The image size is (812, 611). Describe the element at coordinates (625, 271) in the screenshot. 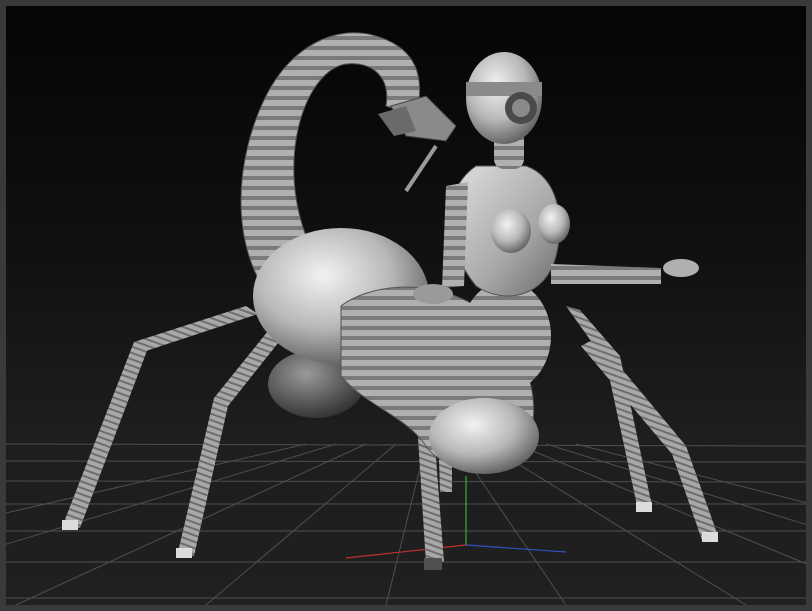

I see `arm-right` at that location.